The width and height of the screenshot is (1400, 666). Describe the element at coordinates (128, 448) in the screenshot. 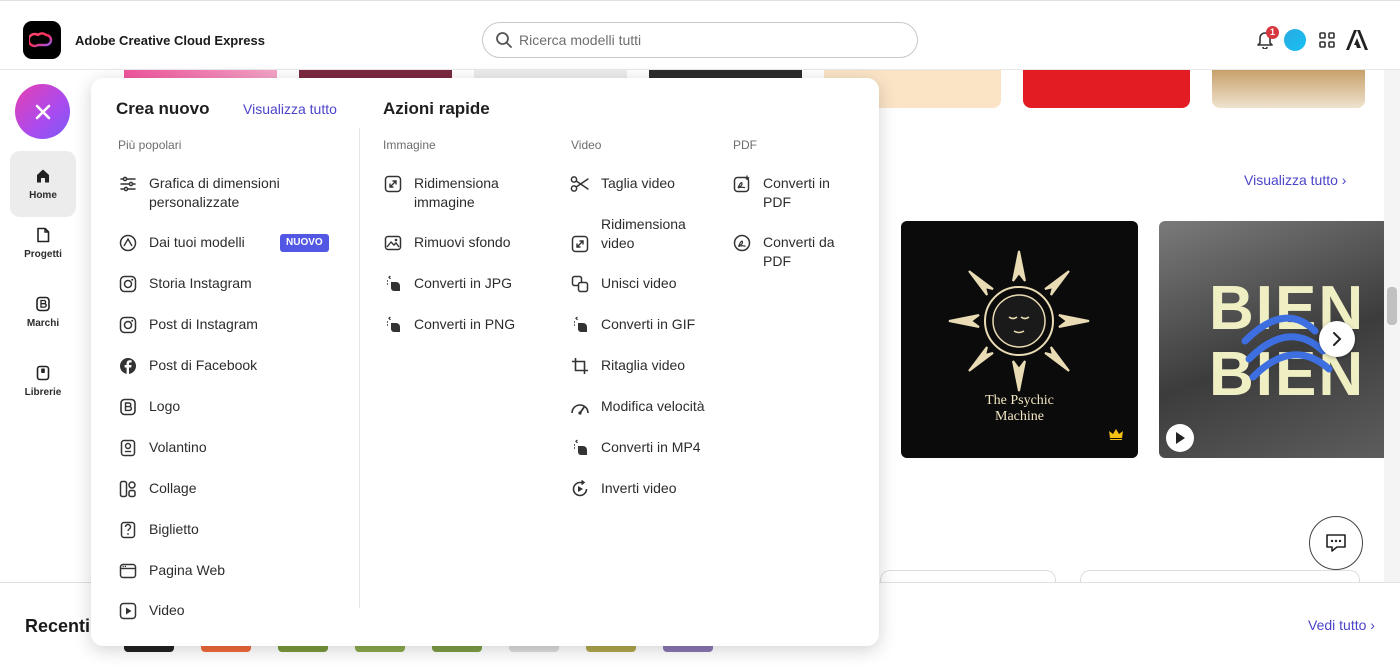

I see `flyer-icon` at that location.